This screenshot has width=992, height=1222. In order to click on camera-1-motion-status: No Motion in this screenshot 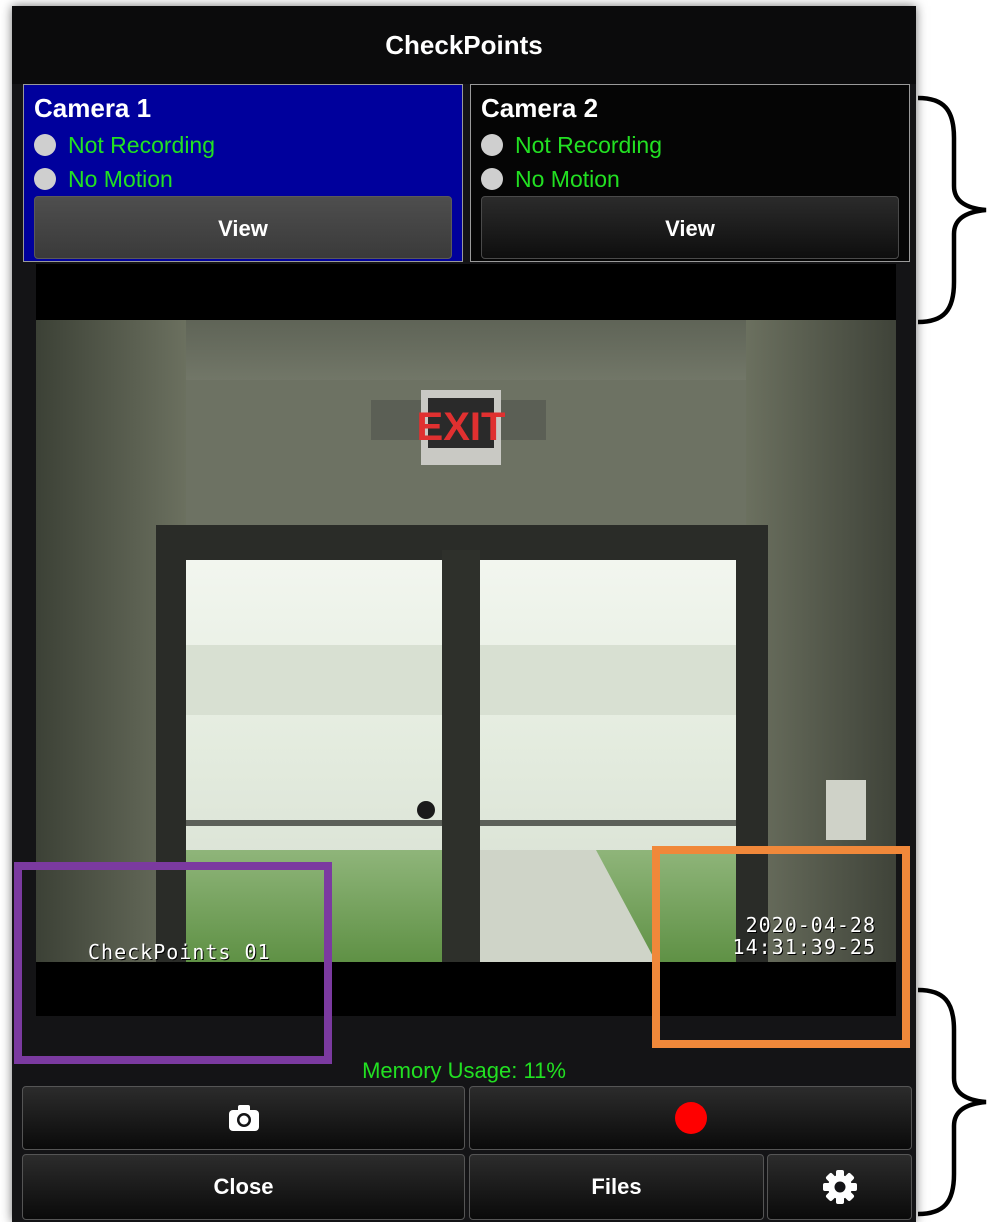, I will do `click(103, 179)`.